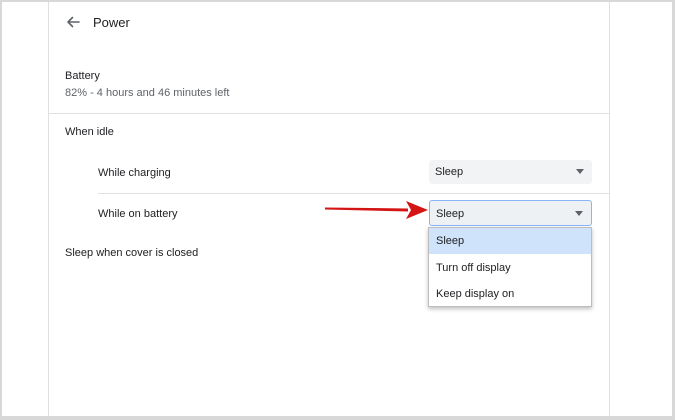 The height and width of the screenshot is (420, 675). I want to click on while-on-battery-label: While on battery, so click(138, 214).